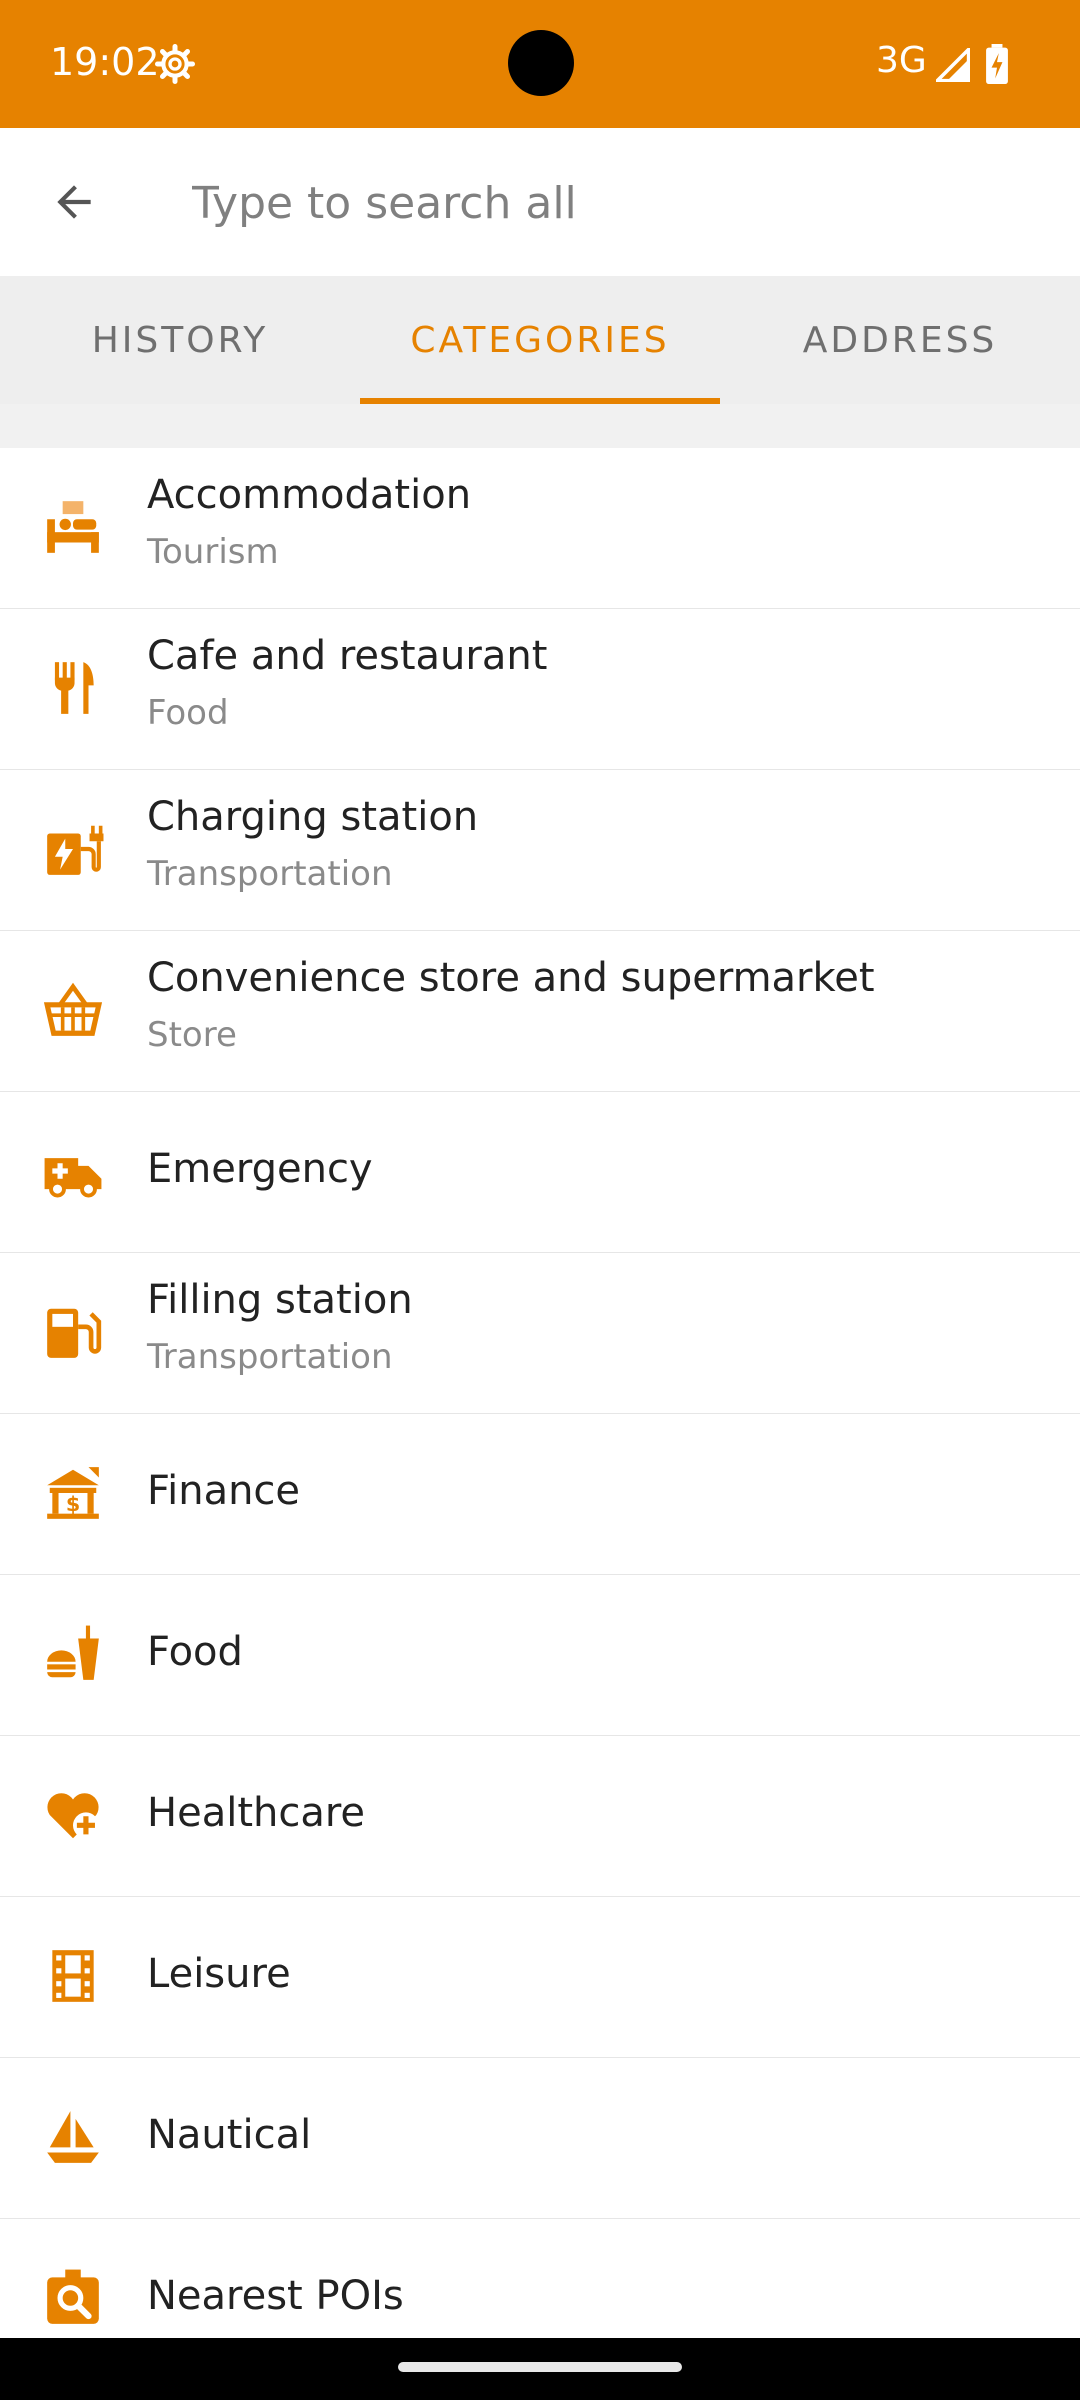  I want to click on bed-icon, so click(73, 527).